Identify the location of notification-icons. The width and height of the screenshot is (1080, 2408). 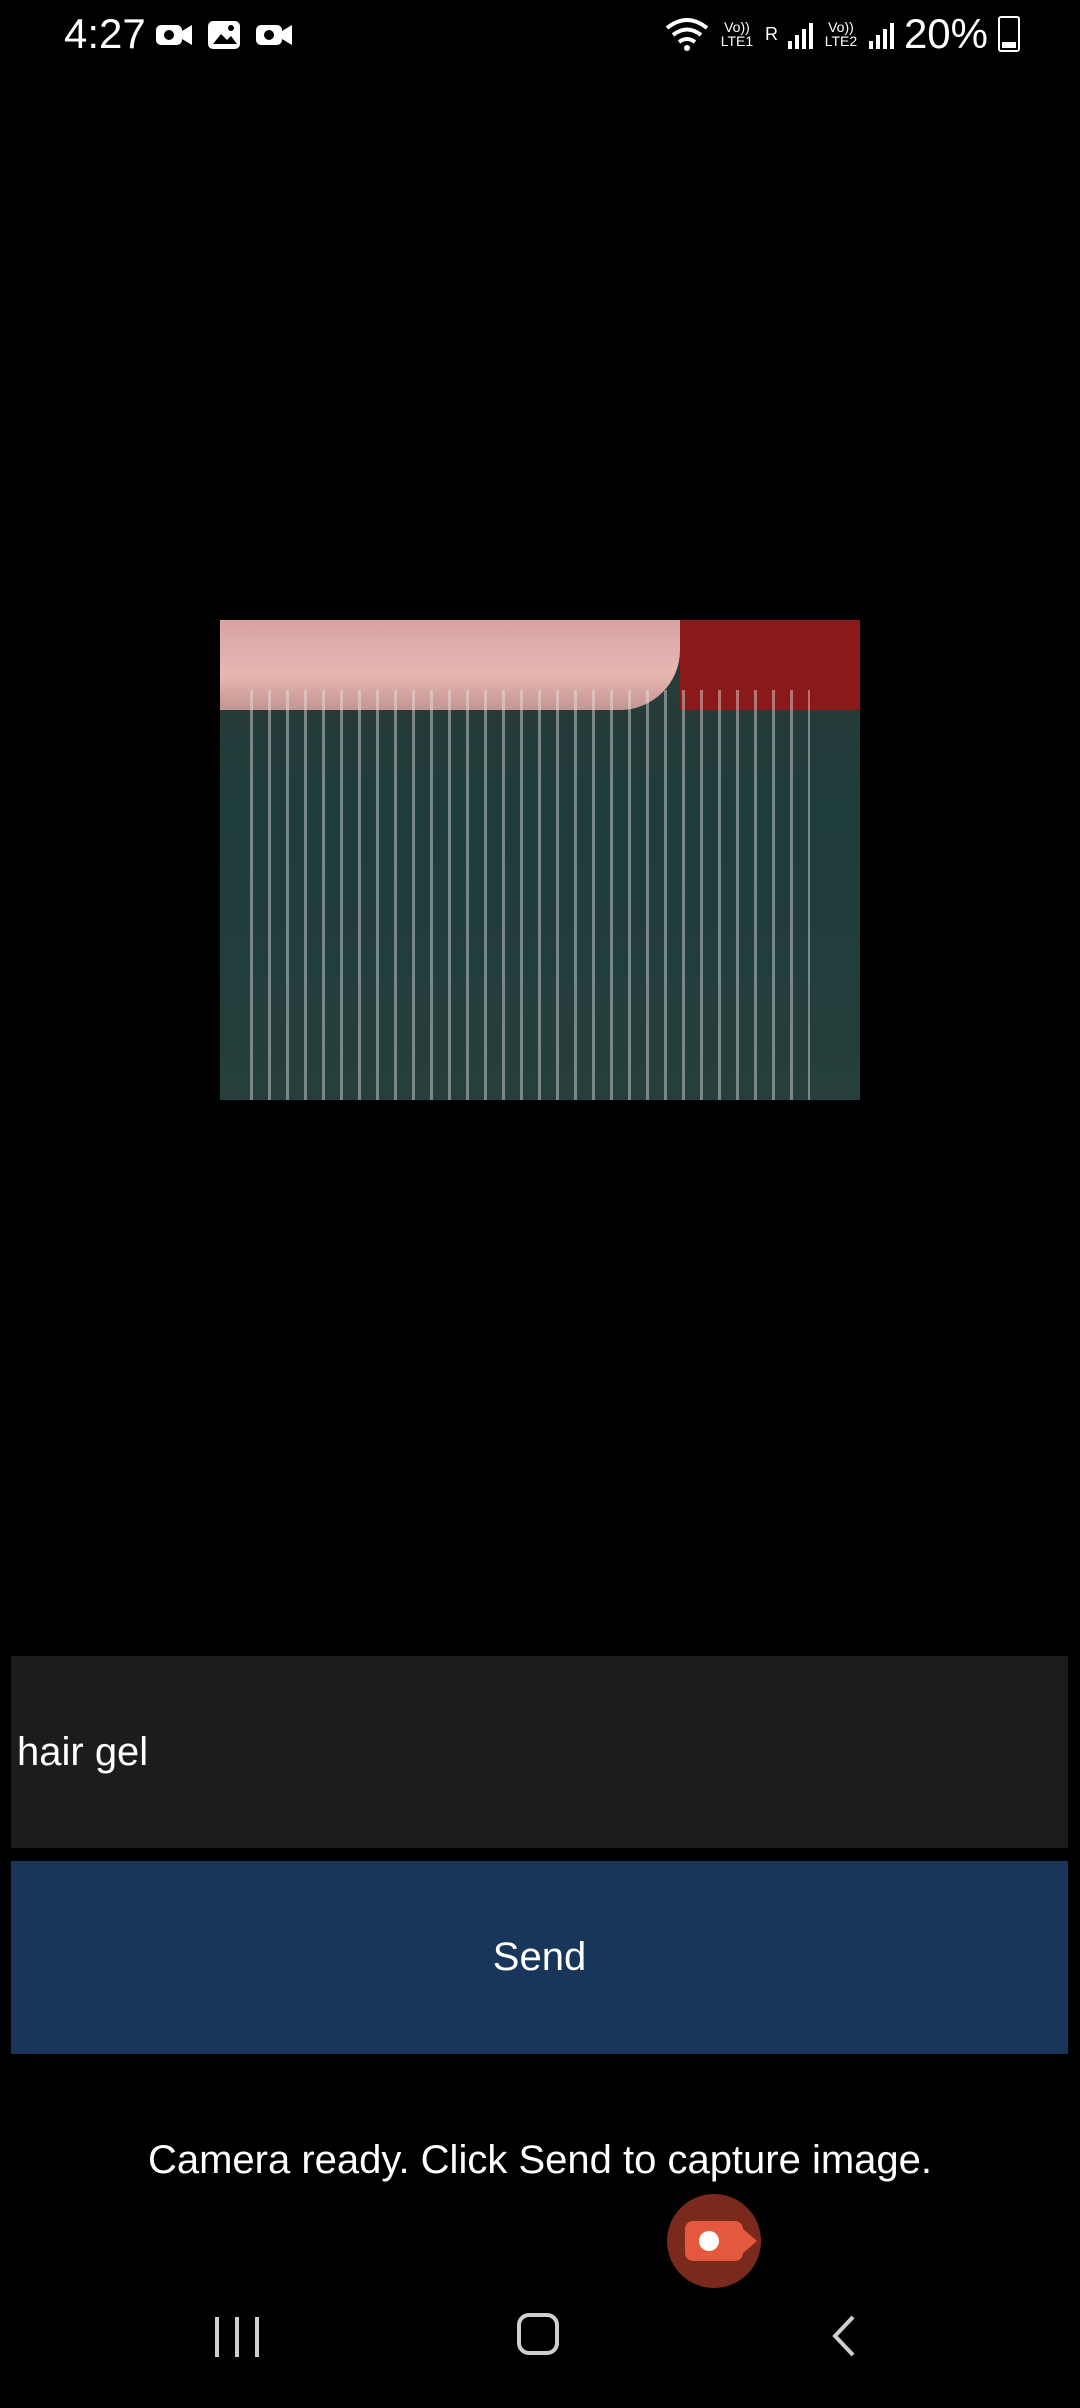
(224, 35).